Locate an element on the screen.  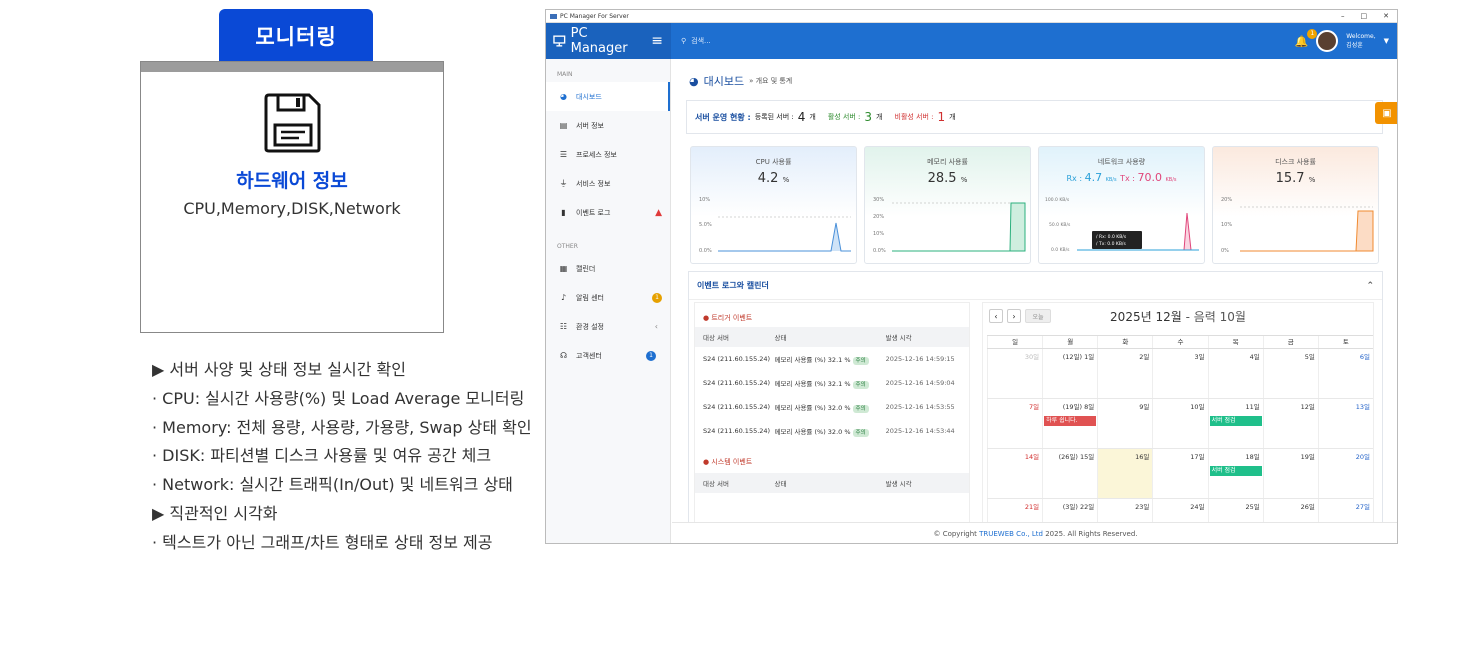
calendar-day: (12일) 1일 is located at coordinates (1069, 373).